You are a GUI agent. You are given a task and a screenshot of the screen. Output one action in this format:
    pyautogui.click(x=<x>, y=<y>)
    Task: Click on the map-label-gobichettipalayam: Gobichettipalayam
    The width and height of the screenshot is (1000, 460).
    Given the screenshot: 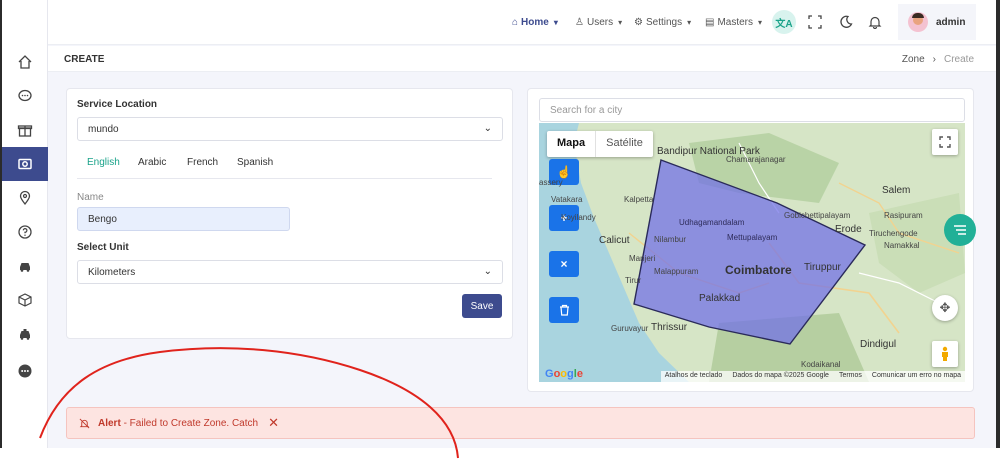 What is the action you would take?
    pyautogui.click(x=817, y=215)
    